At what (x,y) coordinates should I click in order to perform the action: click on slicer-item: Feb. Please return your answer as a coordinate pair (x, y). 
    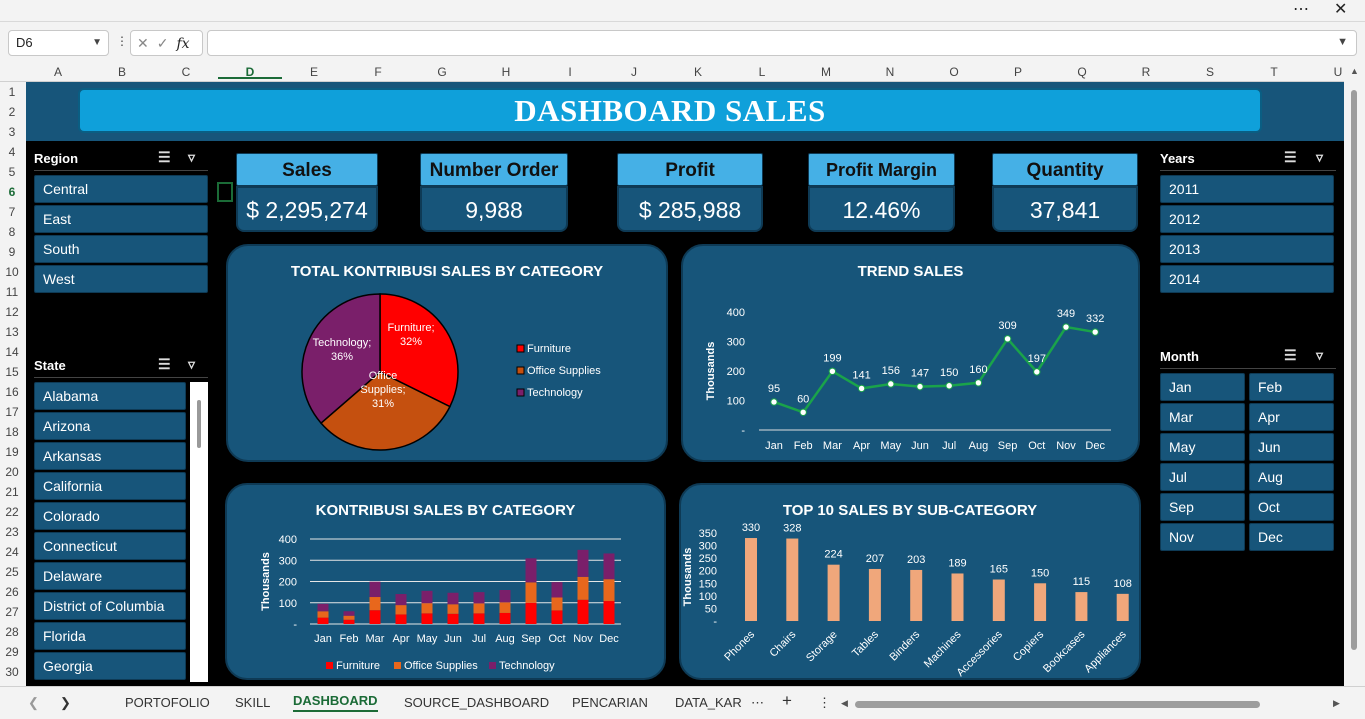
    Looking at the image, I should click on (1291, 387).